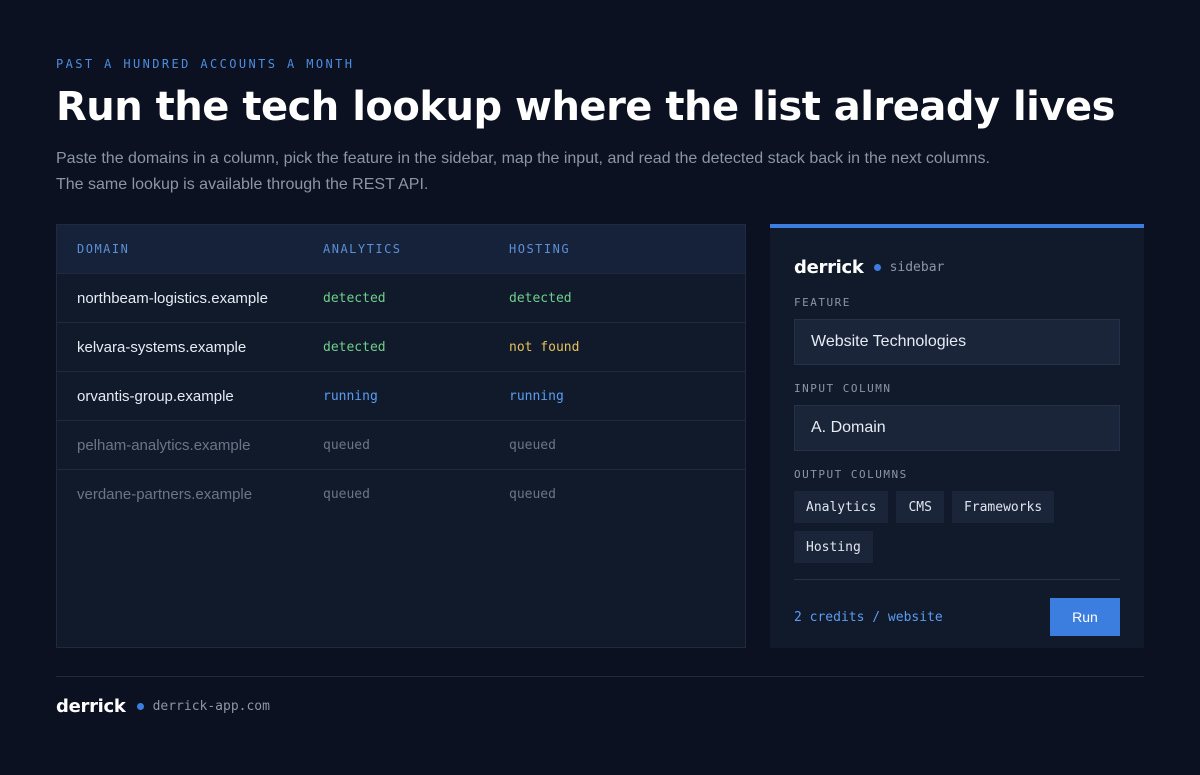 This screenshot has width=1200, height=775. I want to click on domain-cell: pelham-analytics.example, so click(190, 445).